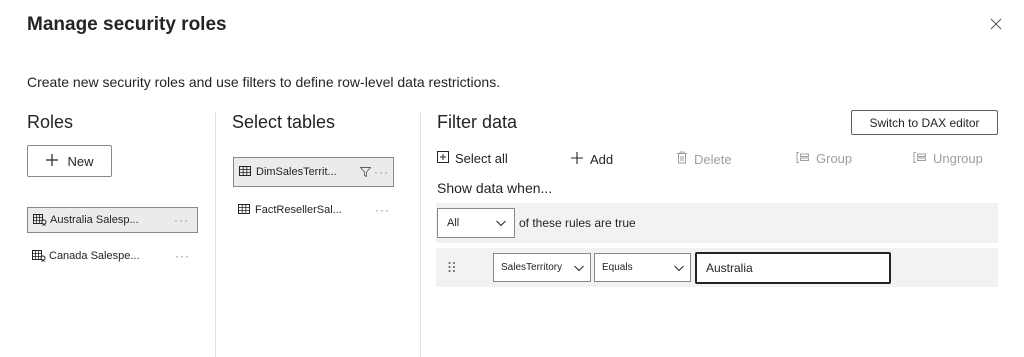  I want to click on ungroup-label: Ungroup, so click(958, 158).